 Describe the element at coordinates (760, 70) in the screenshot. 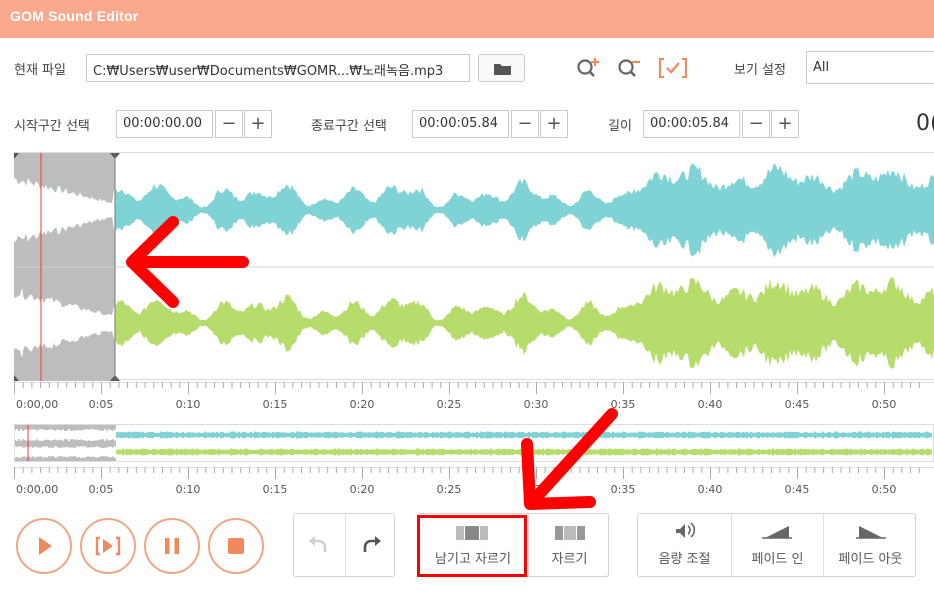

I see `view-settings-label: 보기 설정` at that location.